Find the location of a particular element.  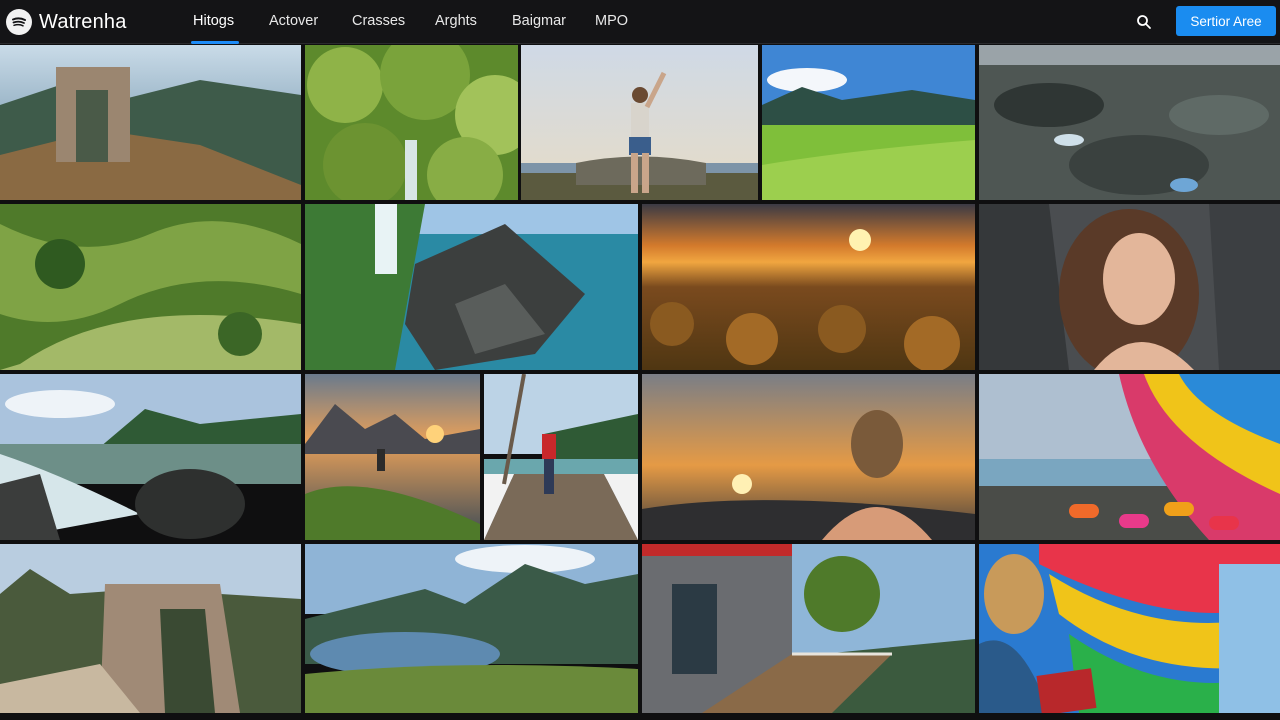

nav-tab-mpo: MPO is located at coordinates (611, 22).